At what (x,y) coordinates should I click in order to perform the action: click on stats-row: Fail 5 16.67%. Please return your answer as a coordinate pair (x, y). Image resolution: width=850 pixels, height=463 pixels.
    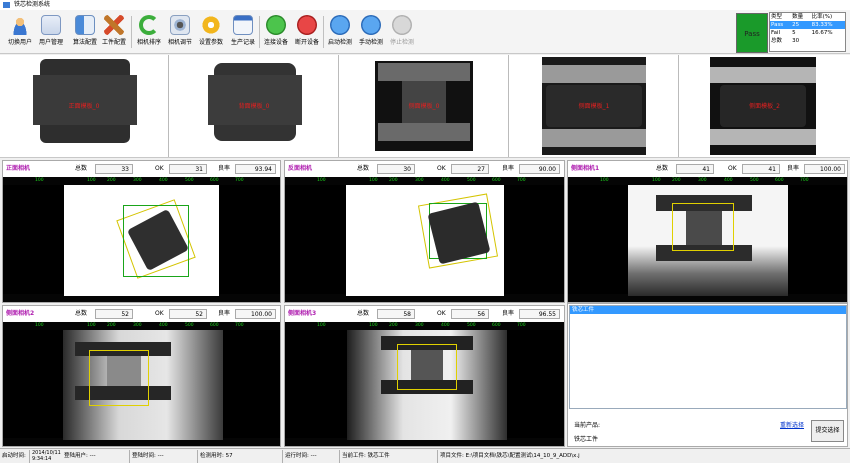
    Looking at the image, I should click on (807, 33).